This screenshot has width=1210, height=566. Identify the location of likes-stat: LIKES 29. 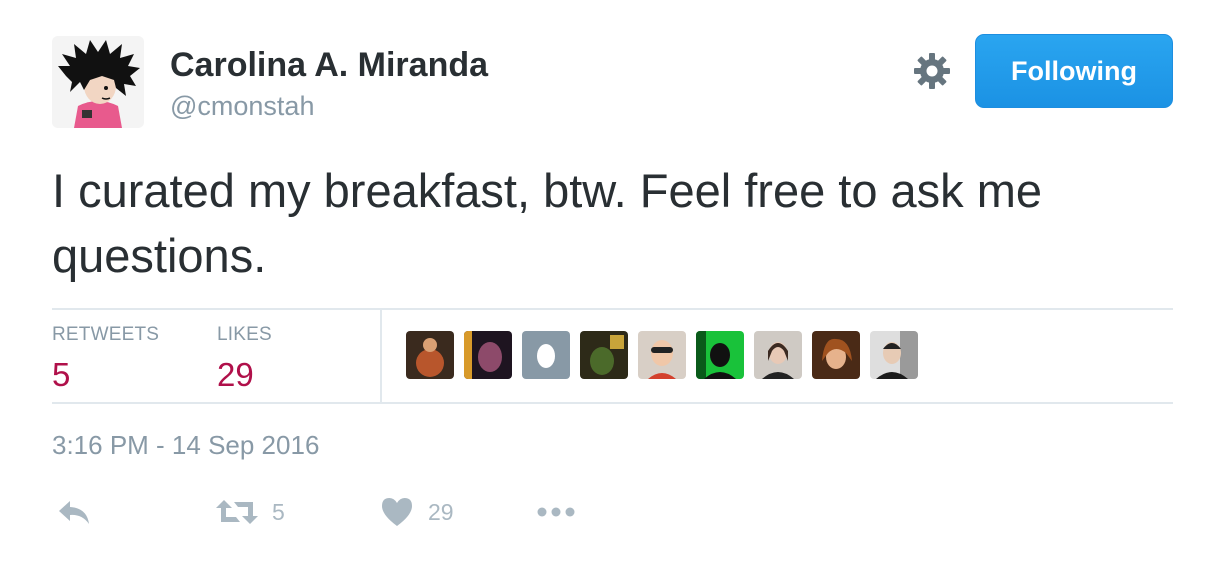
(244, 359).